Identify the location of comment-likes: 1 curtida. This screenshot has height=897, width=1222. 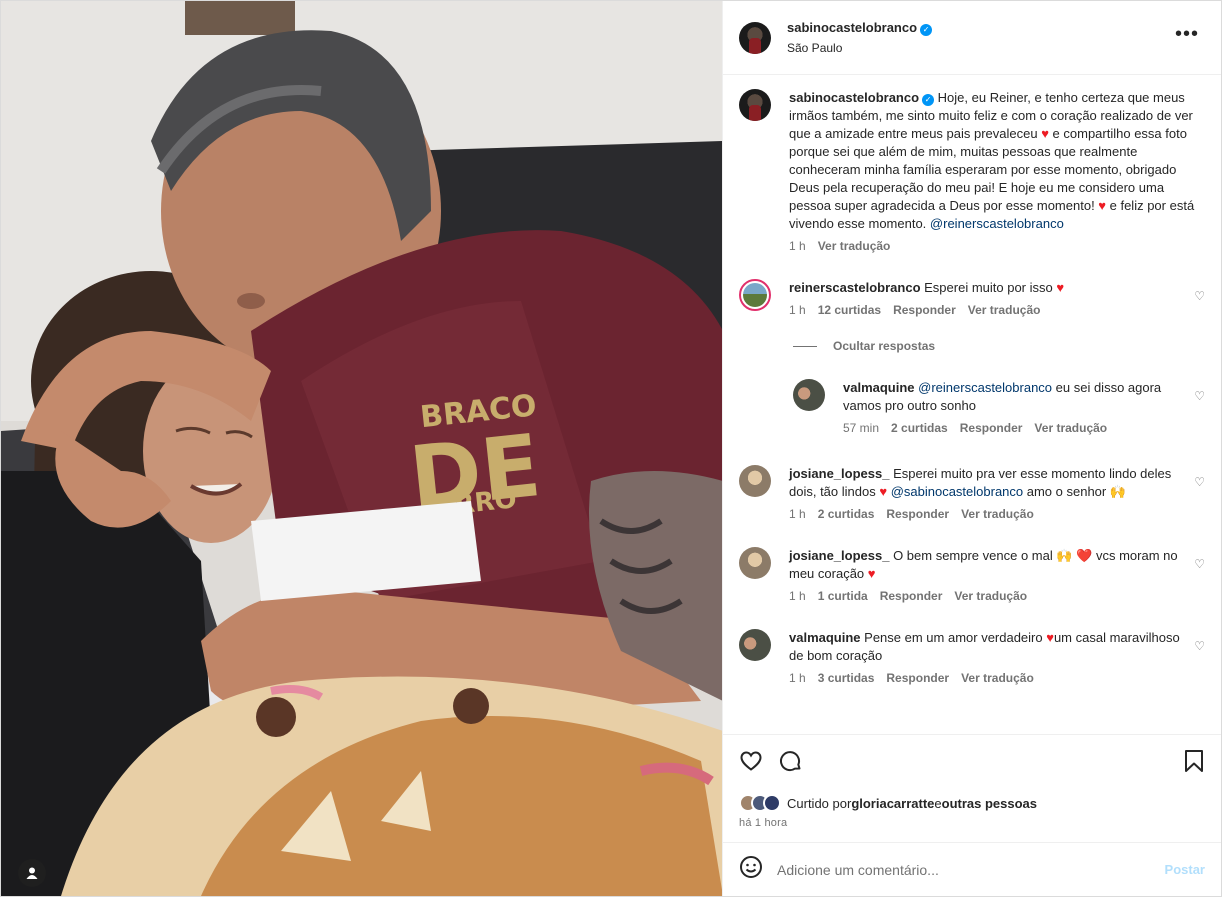
(843, 596).